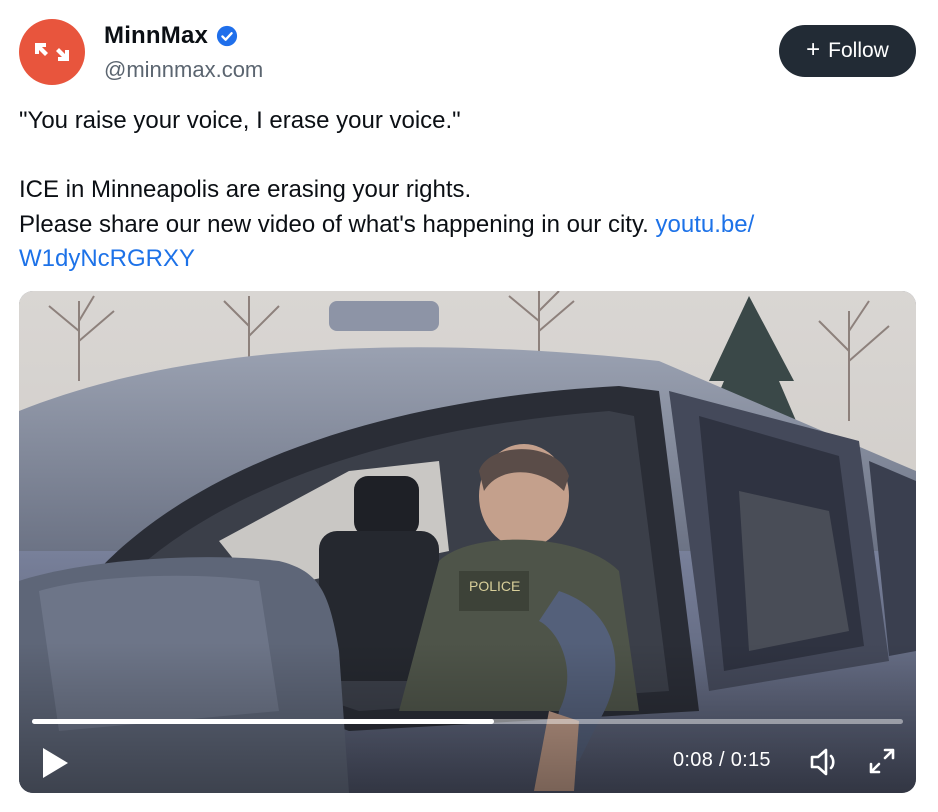  I want to click on duration: 0:15, so click(750, 760).